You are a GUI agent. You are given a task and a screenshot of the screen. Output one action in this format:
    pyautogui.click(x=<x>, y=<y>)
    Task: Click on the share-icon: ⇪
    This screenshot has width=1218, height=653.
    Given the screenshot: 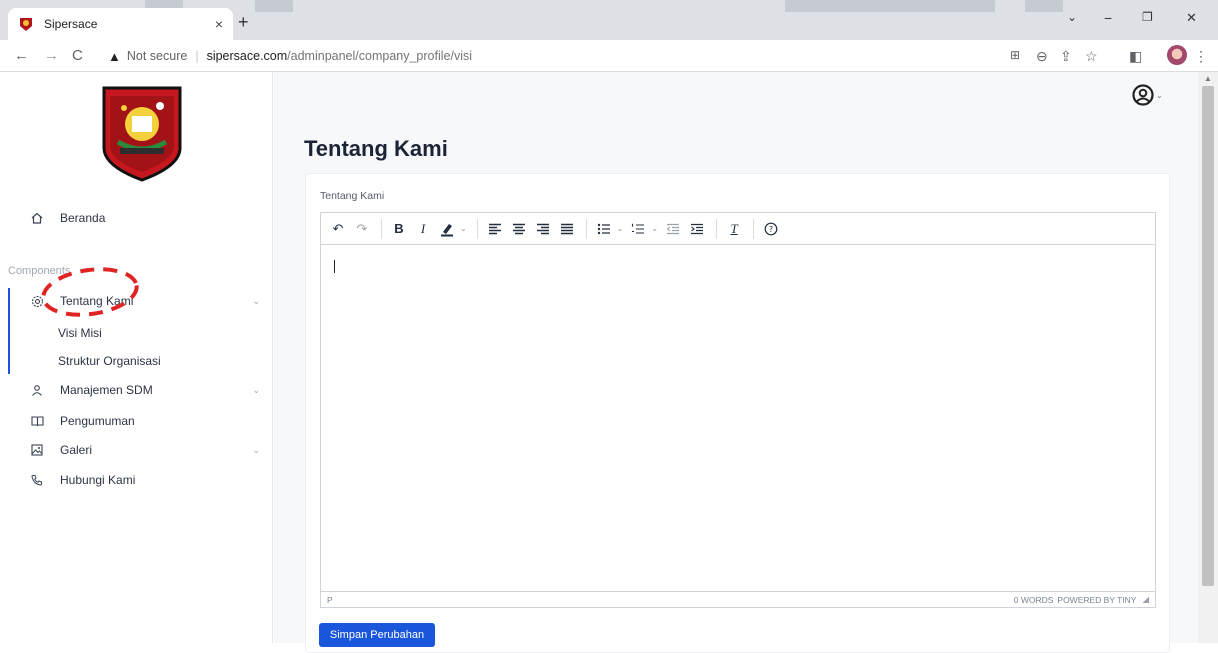 What is the action you would take?
    pyautogui.click(x=1066, y=56)
    